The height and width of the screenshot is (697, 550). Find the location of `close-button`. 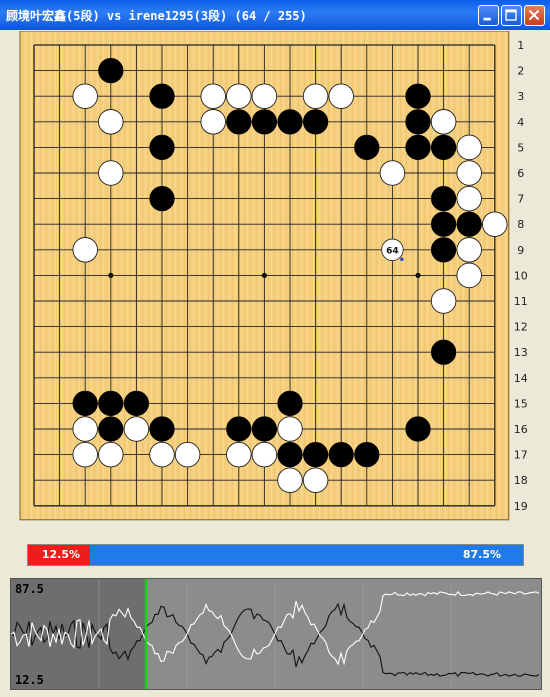

close-button is located at coordinates (534, 15).